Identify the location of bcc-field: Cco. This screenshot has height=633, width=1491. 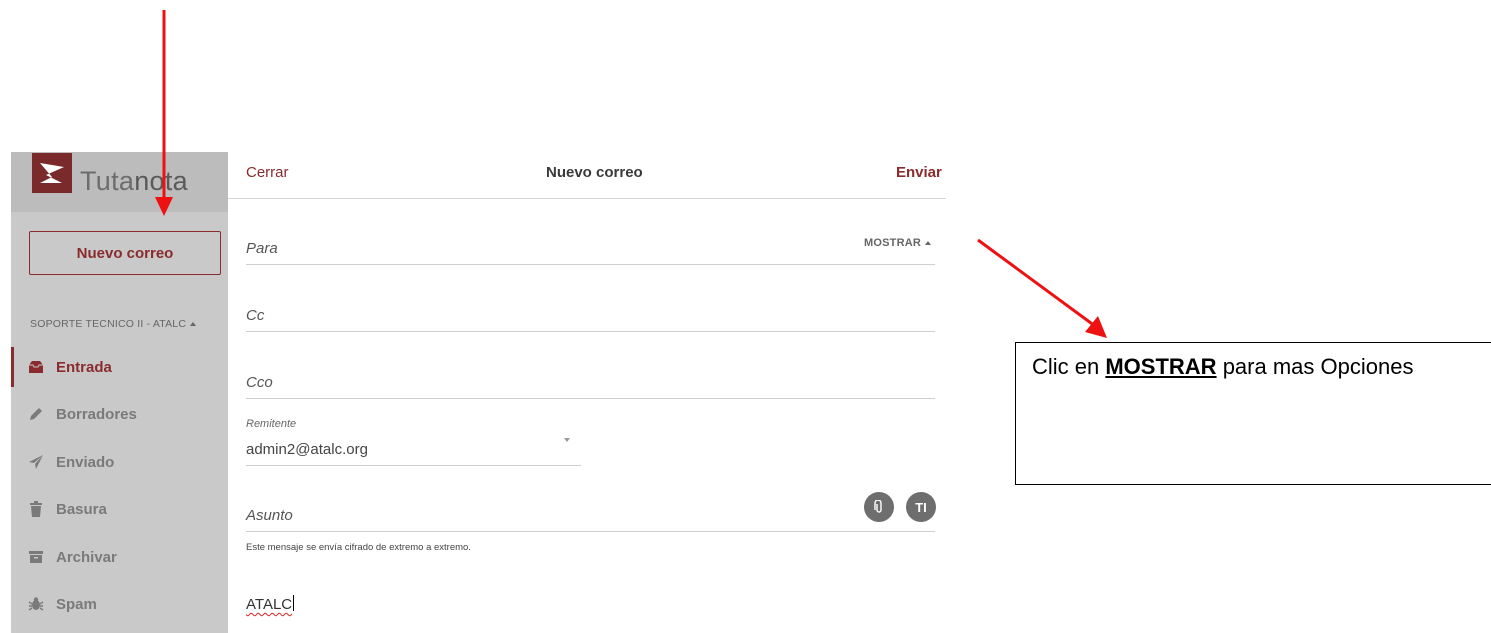
(590, 382).